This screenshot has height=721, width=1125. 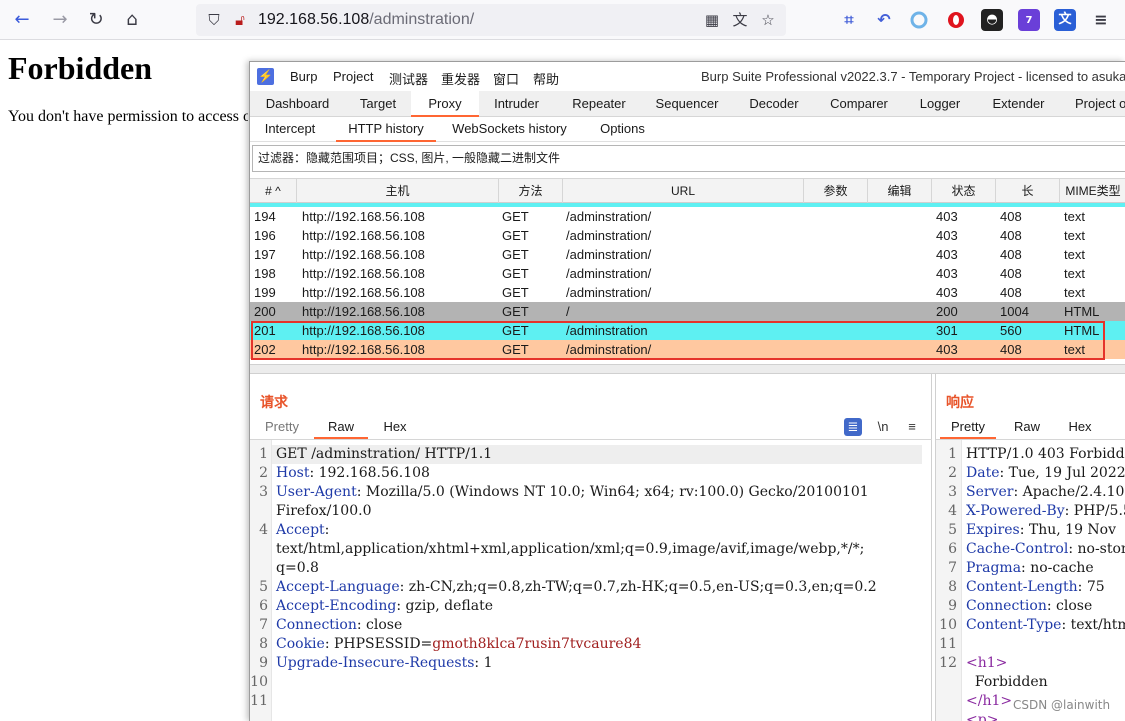 I want to click on header-value: q=0.8, so click(x=297, y=568).